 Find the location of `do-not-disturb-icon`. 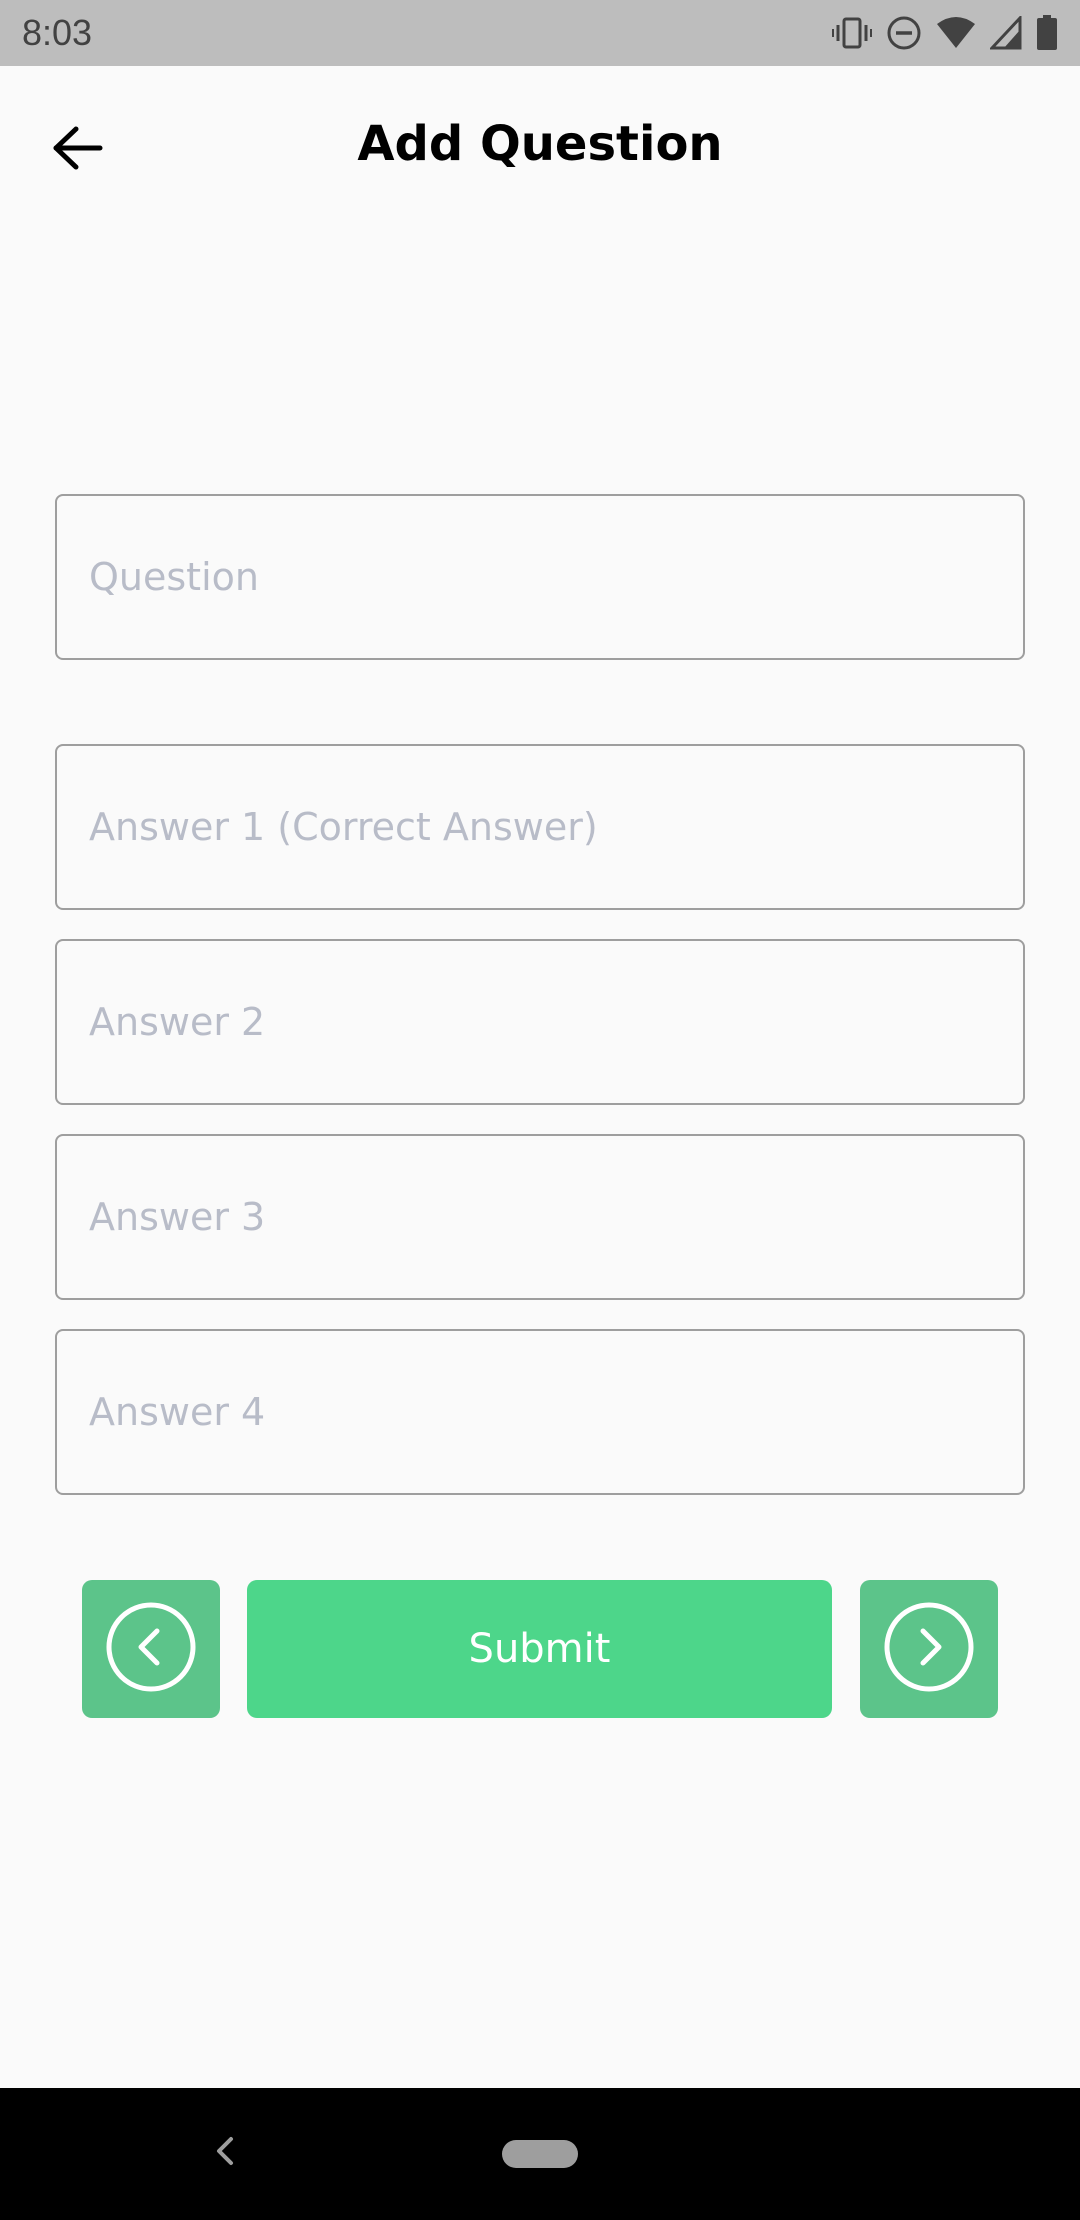

do-not-disturb-icon is located at coordinates (904, 33).